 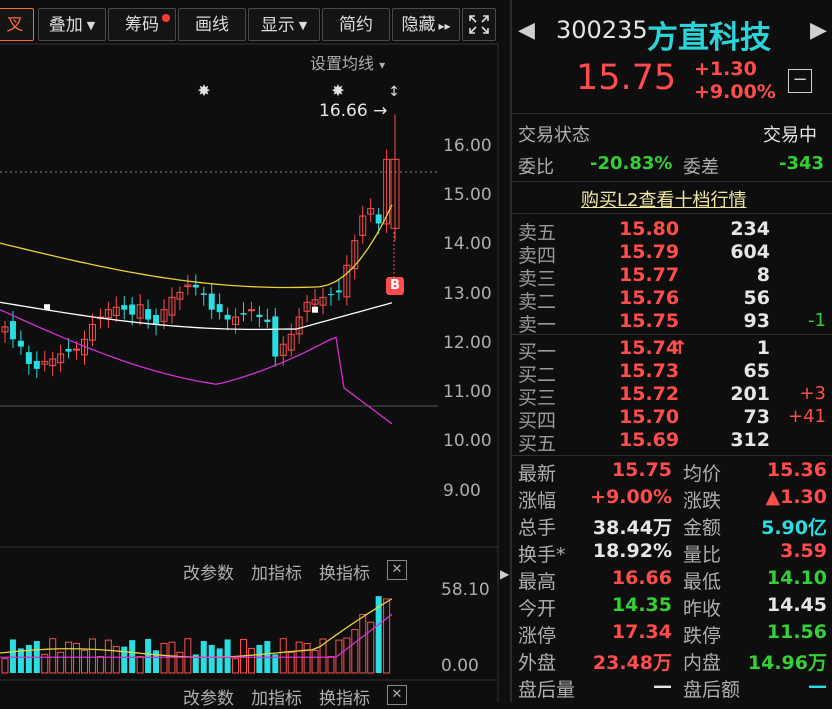 I want to click on ma-marker, so click(x=315, y=309).